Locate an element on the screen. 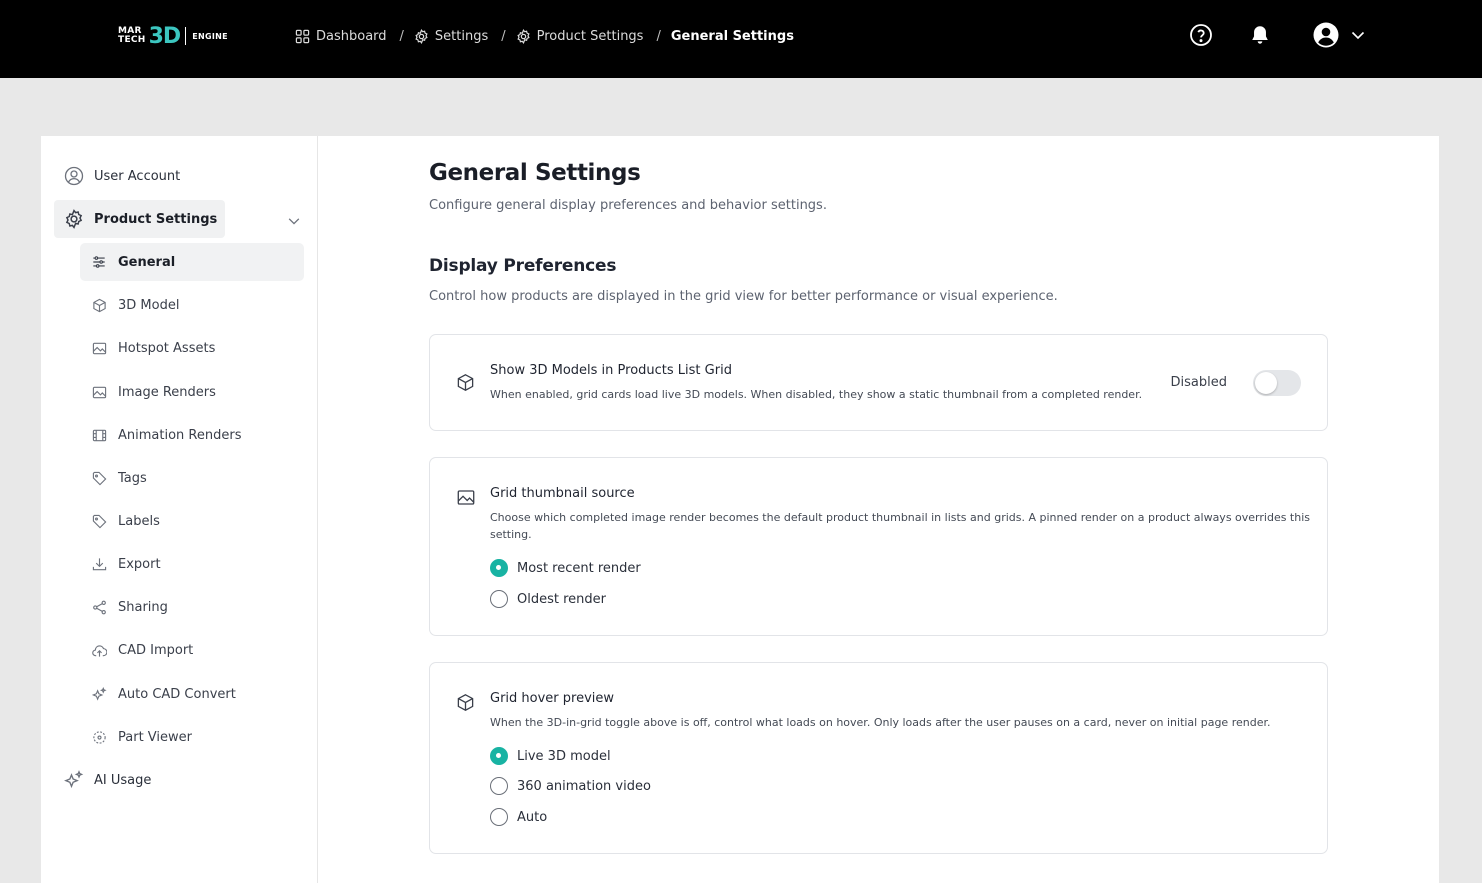  radio-label: 360 animation video is located at coordinates (584, 786).